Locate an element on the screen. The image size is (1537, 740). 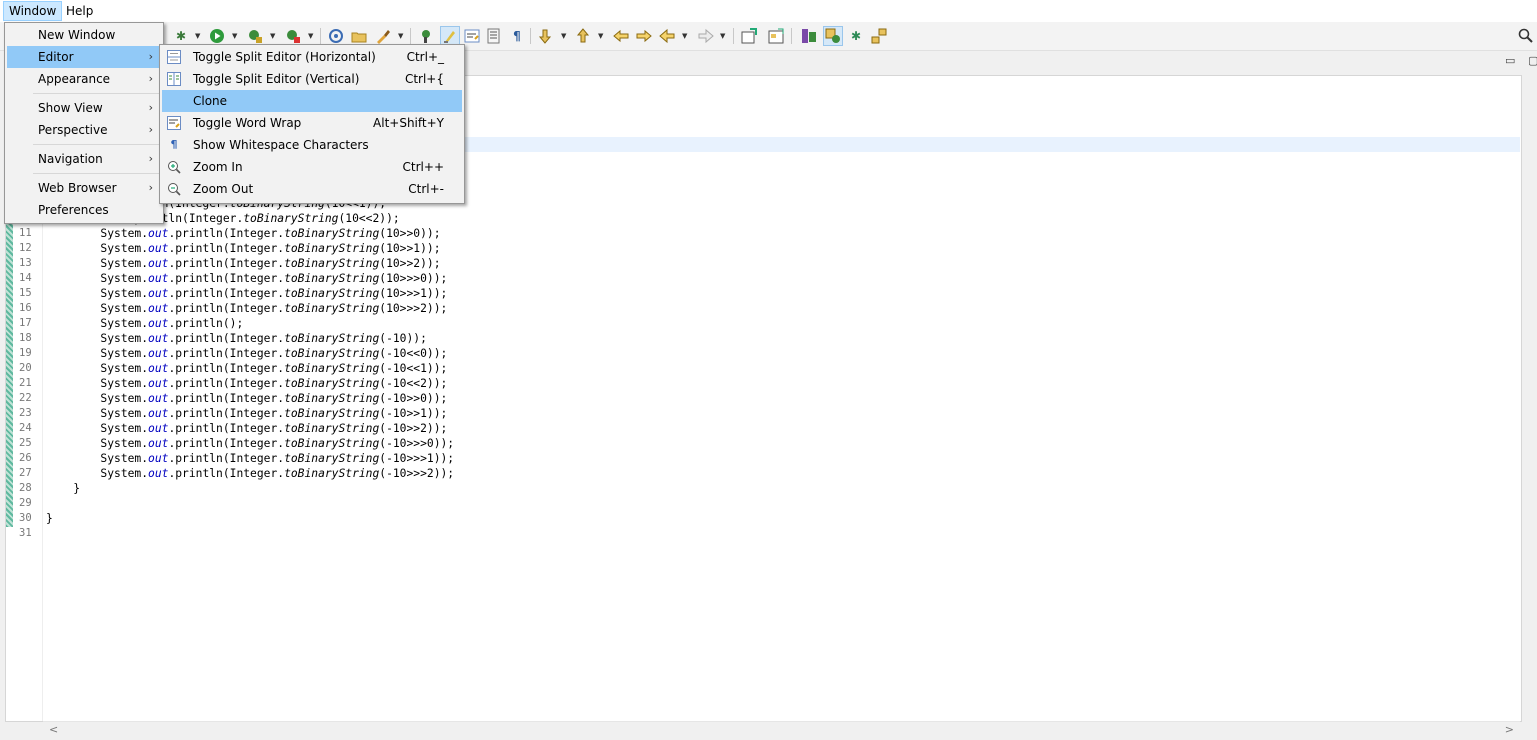
menu-item-perspective: Perspective › is located at coordinates (84, 130).